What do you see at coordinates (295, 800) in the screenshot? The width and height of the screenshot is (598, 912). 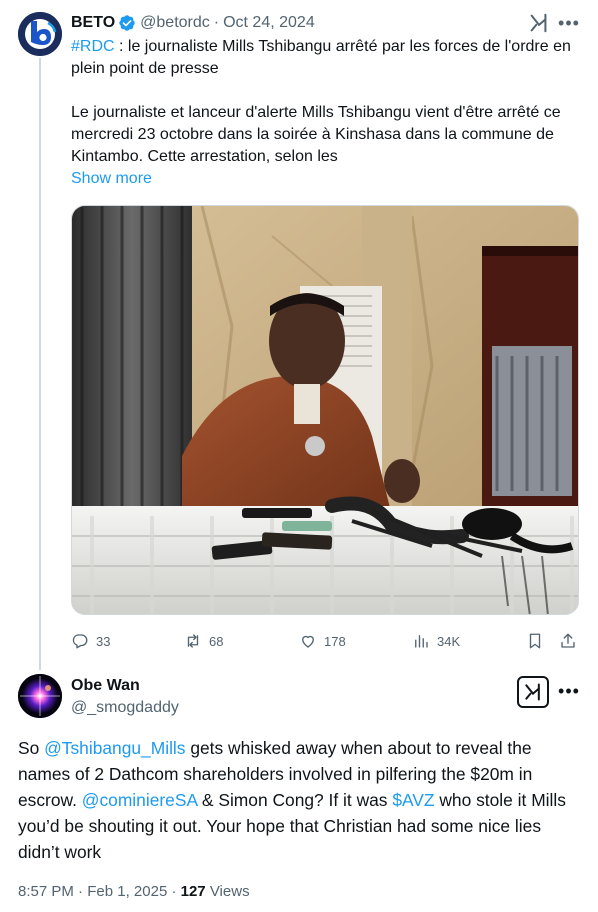 I see `reply-text-part: & Simon Cong? If it was` at bounding box center [295, 800].